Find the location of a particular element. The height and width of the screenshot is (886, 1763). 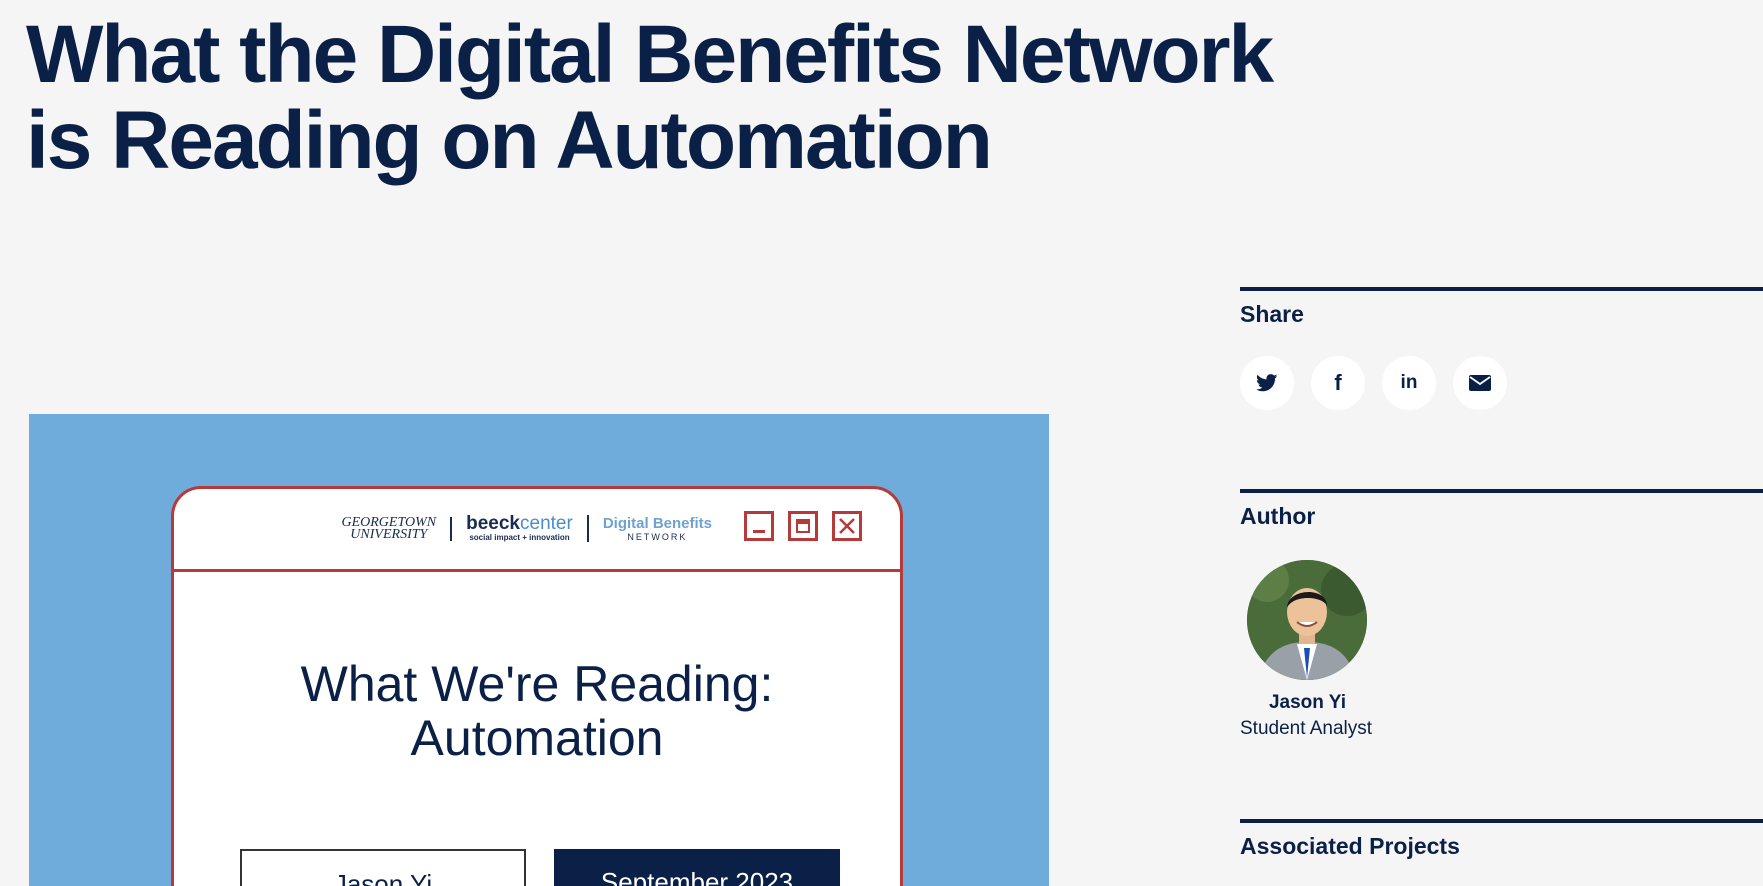

georgetown-logo: GEORGETOWN UNIVERSITY is located at coordinates (397, 528).